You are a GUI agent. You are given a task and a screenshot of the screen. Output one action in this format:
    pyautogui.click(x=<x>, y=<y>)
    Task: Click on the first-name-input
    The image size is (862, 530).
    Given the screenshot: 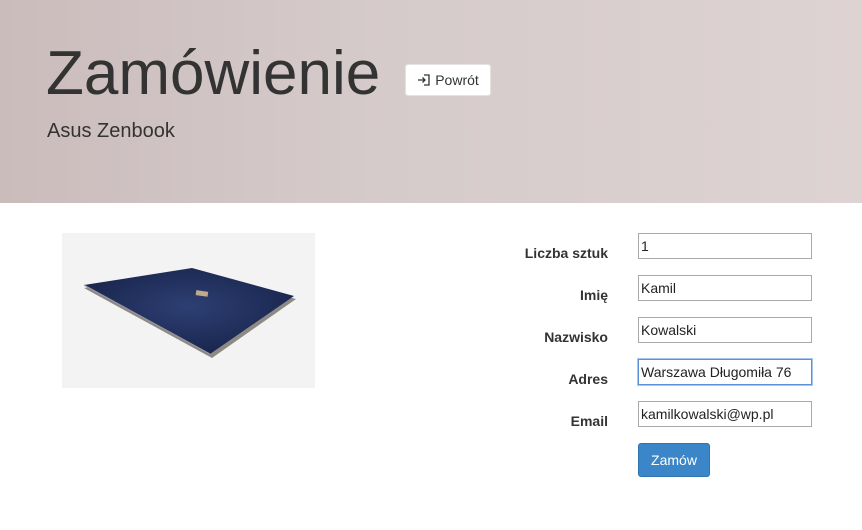 What is the action you would take?
    pyautogui.click(x=725, y=288)
    